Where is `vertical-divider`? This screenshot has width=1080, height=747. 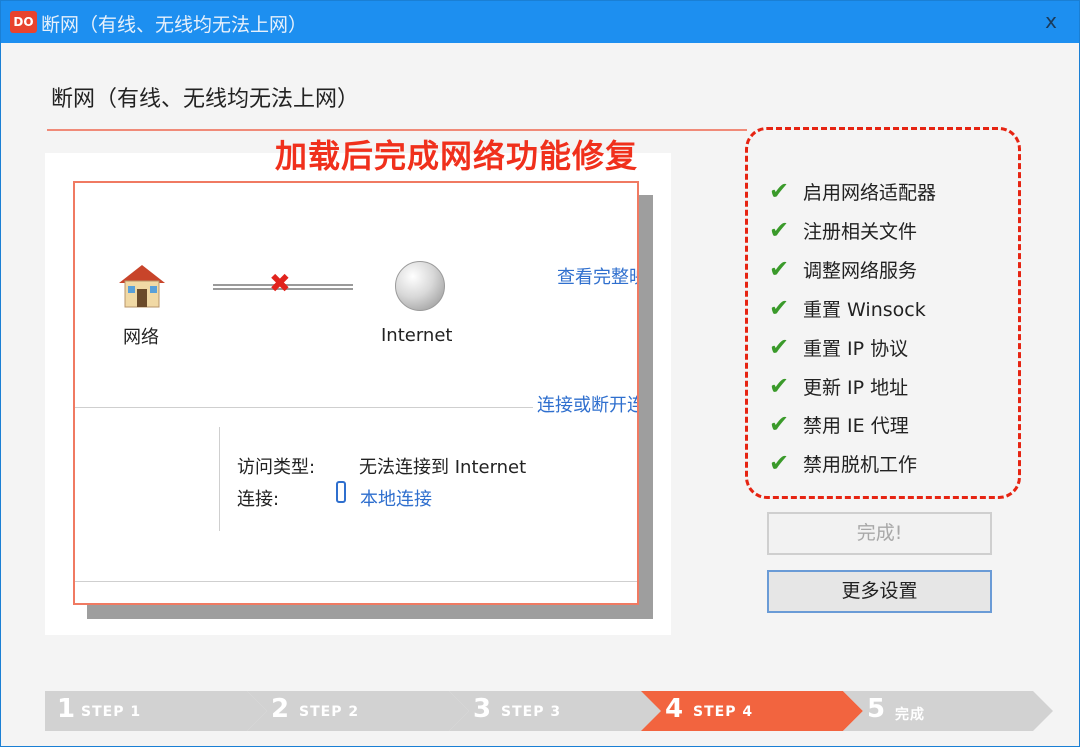 vertical-divider is located at coordinates (219, 479).